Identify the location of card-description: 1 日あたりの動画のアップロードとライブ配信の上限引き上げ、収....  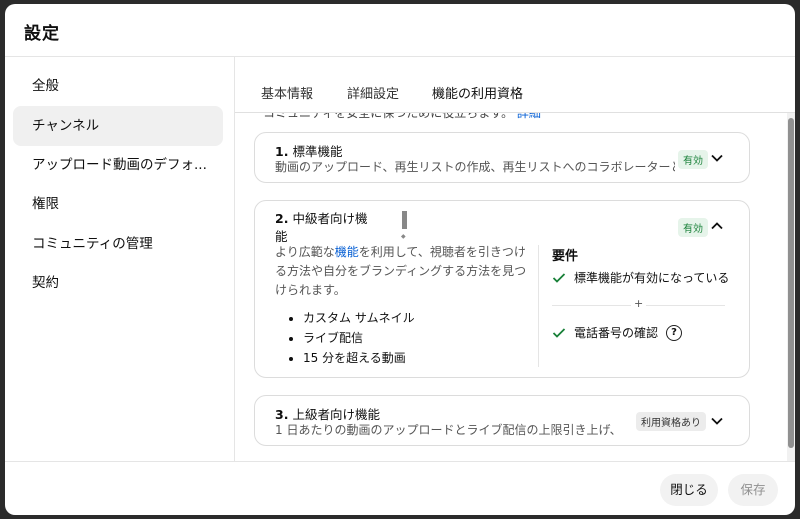
(447, 430).